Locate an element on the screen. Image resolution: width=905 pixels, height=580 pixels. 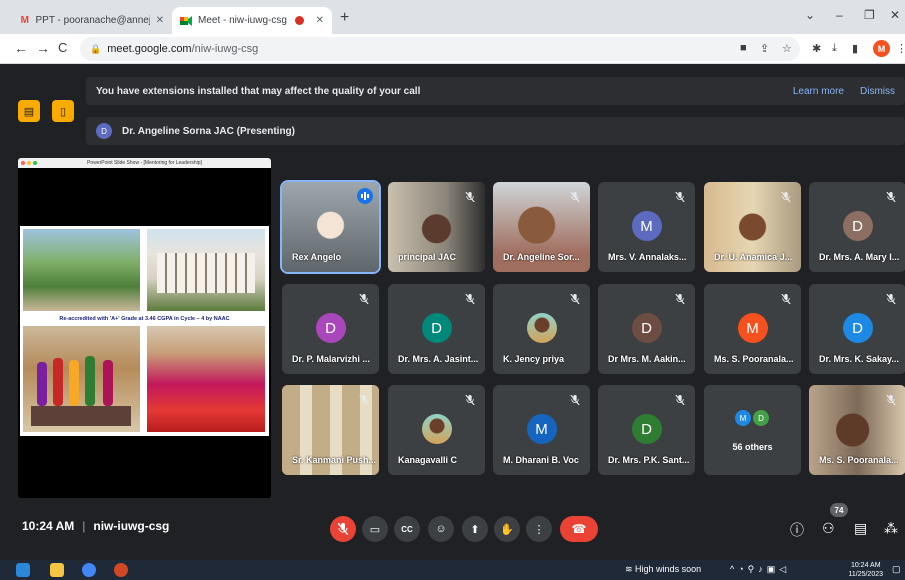
auditorium-photo is located at coordinates (206, 379).